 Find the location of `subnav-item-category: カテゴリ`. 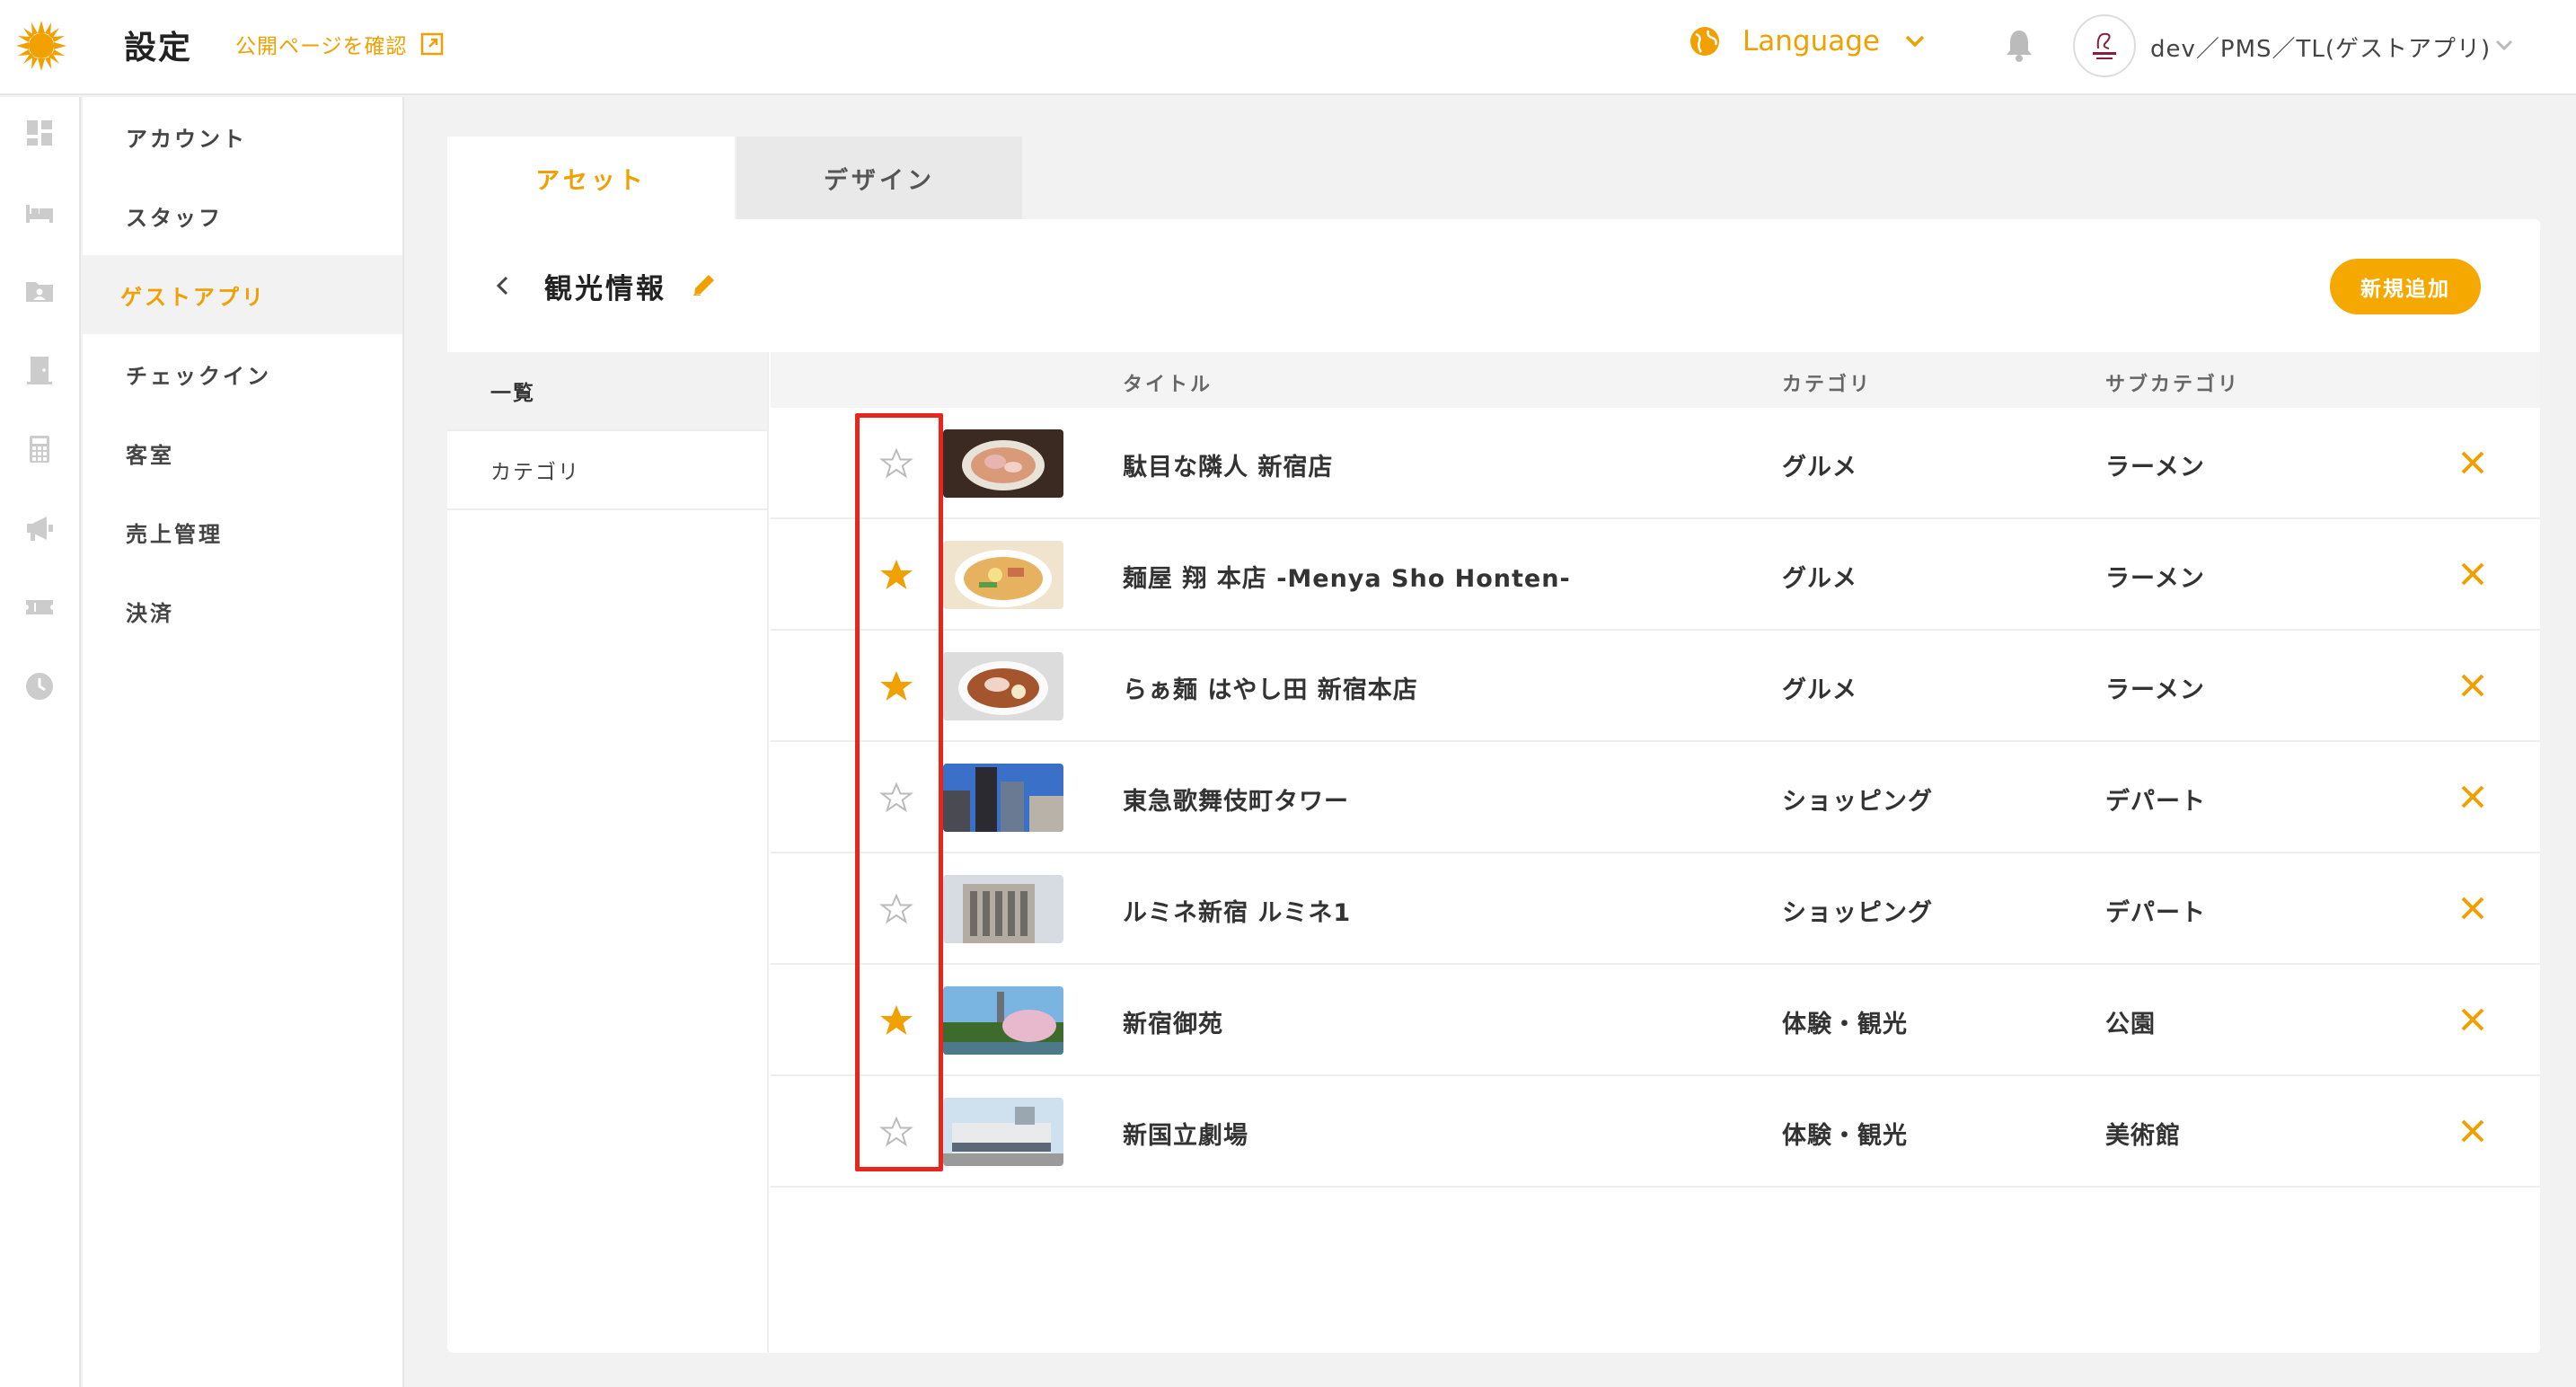

subnav-item-category: カテゴリ is located at coordinates (607, 470).